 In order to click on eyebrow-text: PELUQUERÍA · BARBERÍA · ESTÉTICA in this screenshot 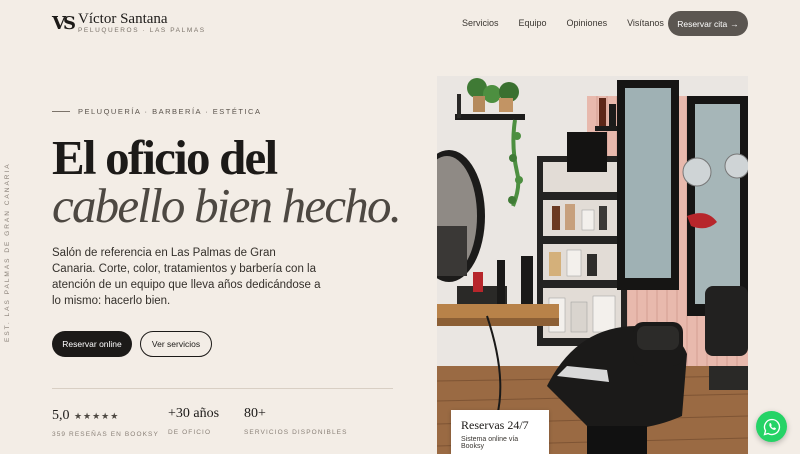, I will do `click(170, 111)`.